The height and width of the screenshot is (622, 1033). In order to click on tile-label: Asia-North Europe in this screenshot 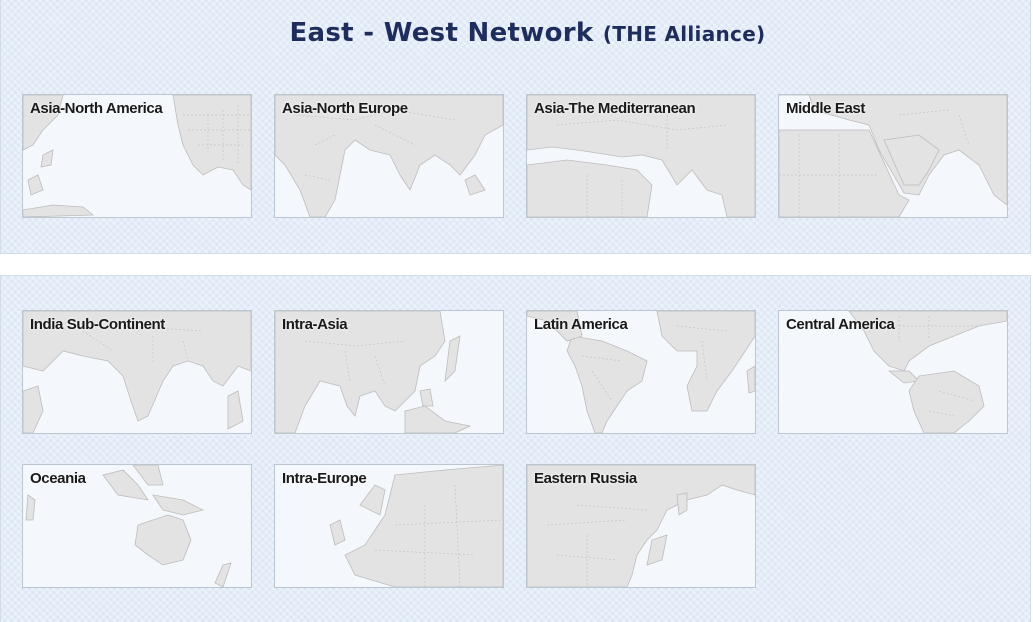, I will do `click(345, 108)`.